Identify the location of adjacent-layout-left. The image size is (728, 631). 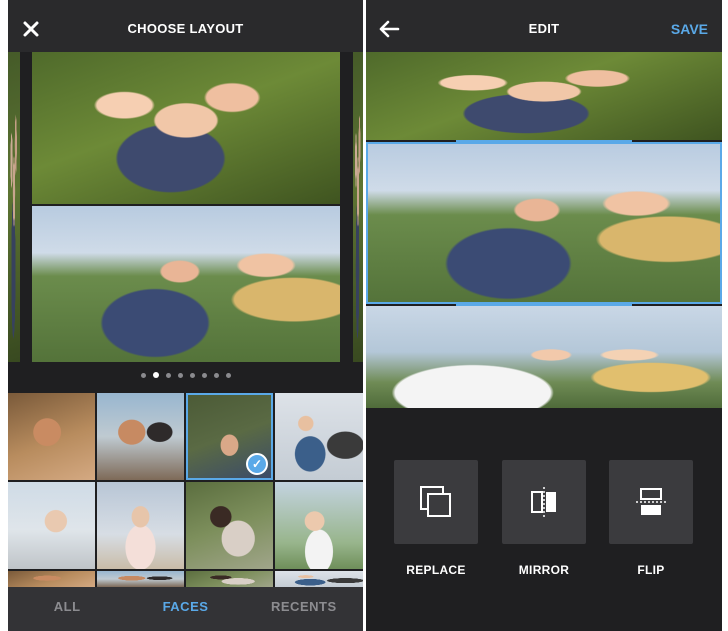
(14, 207).